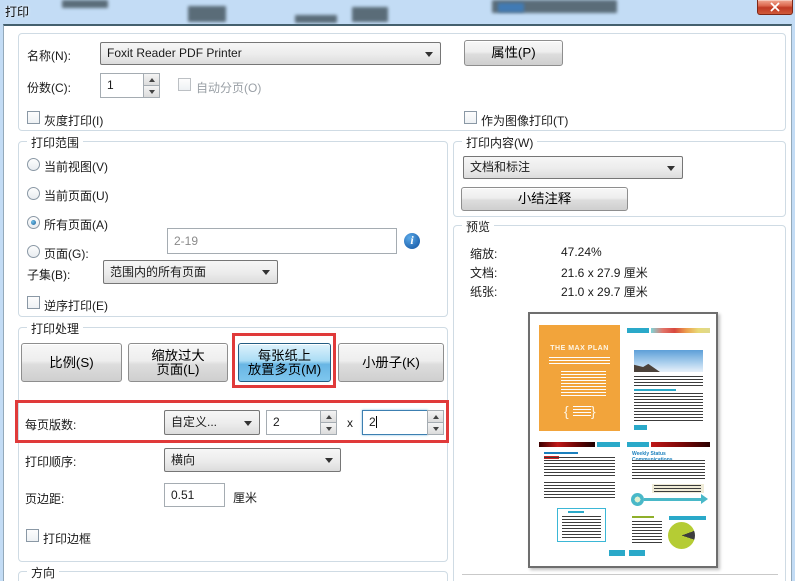 The width and height of the screenshot is (795, 581). Describe the element at coordinates (49, 88) in the screenshot. I see `copies-label: 份数(C):` at that location.